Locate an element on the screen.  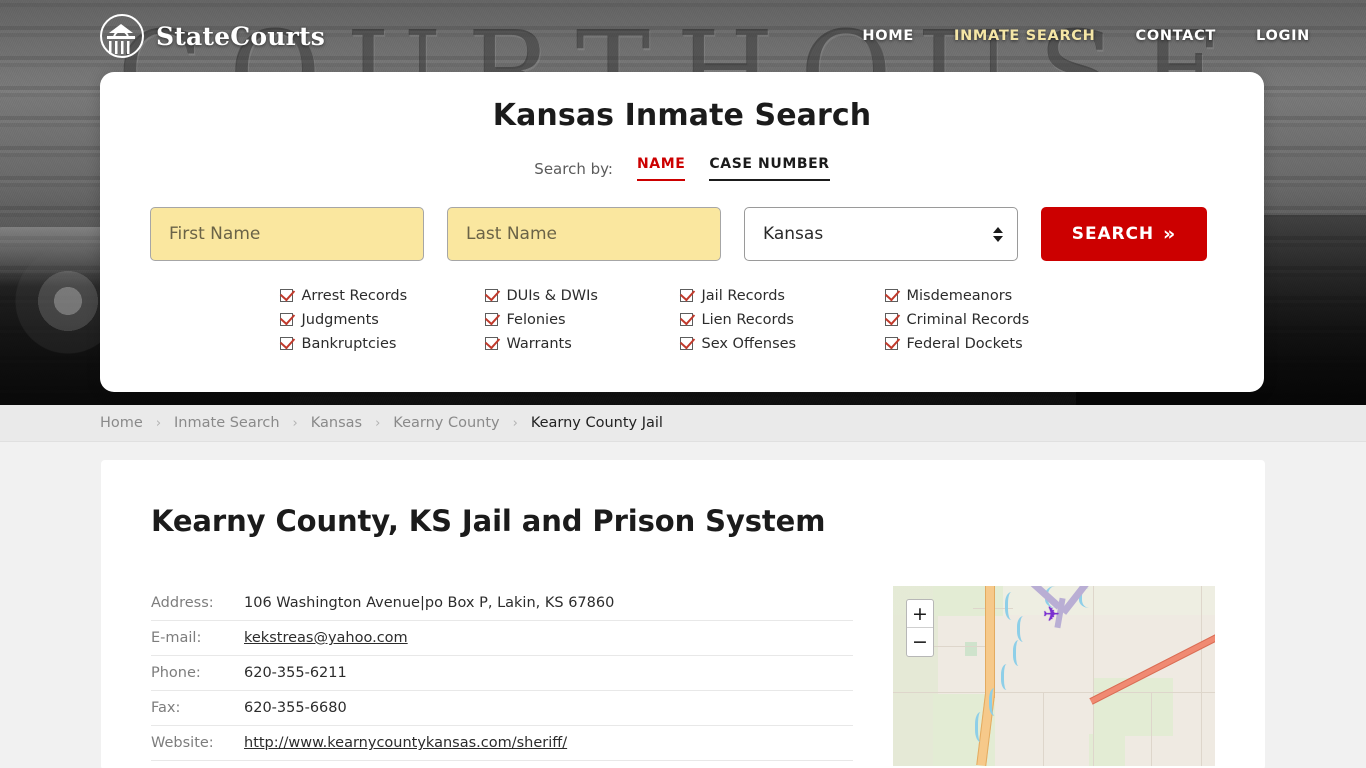
row-label: Address: is located at coordinates (182, 603).